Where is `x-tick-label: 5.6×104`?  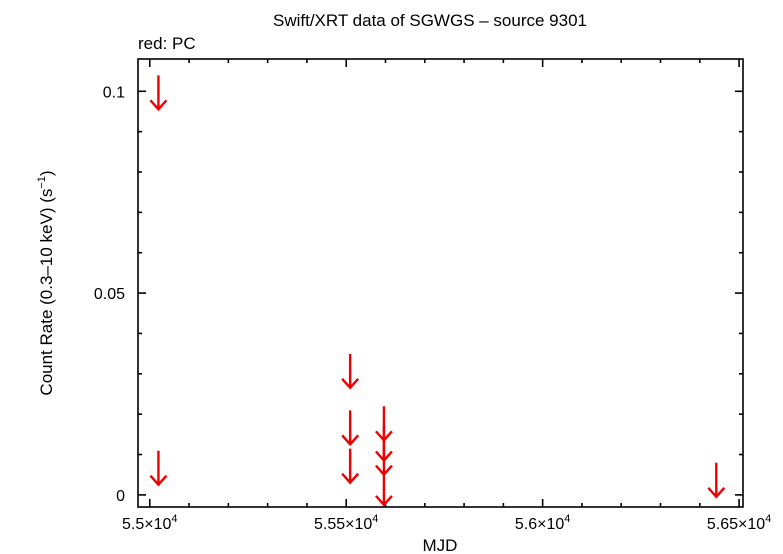 x-tick-label: 5.6×104 is located at coordinates (543, 523).